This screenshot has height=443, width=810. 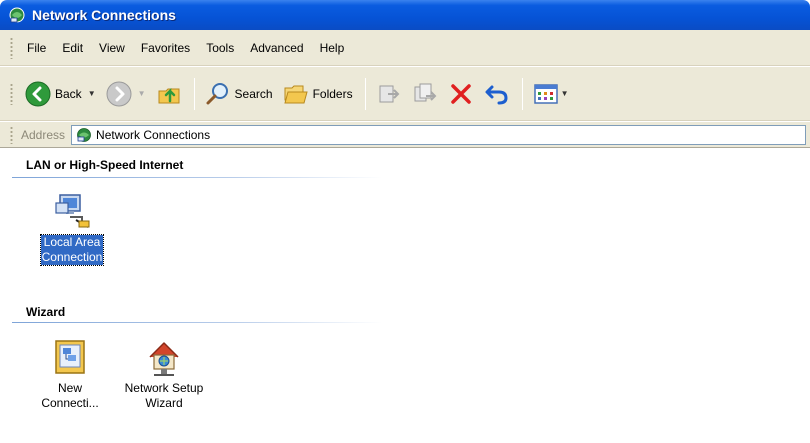 I want to click on delete-button, so click(x=461, y=94).